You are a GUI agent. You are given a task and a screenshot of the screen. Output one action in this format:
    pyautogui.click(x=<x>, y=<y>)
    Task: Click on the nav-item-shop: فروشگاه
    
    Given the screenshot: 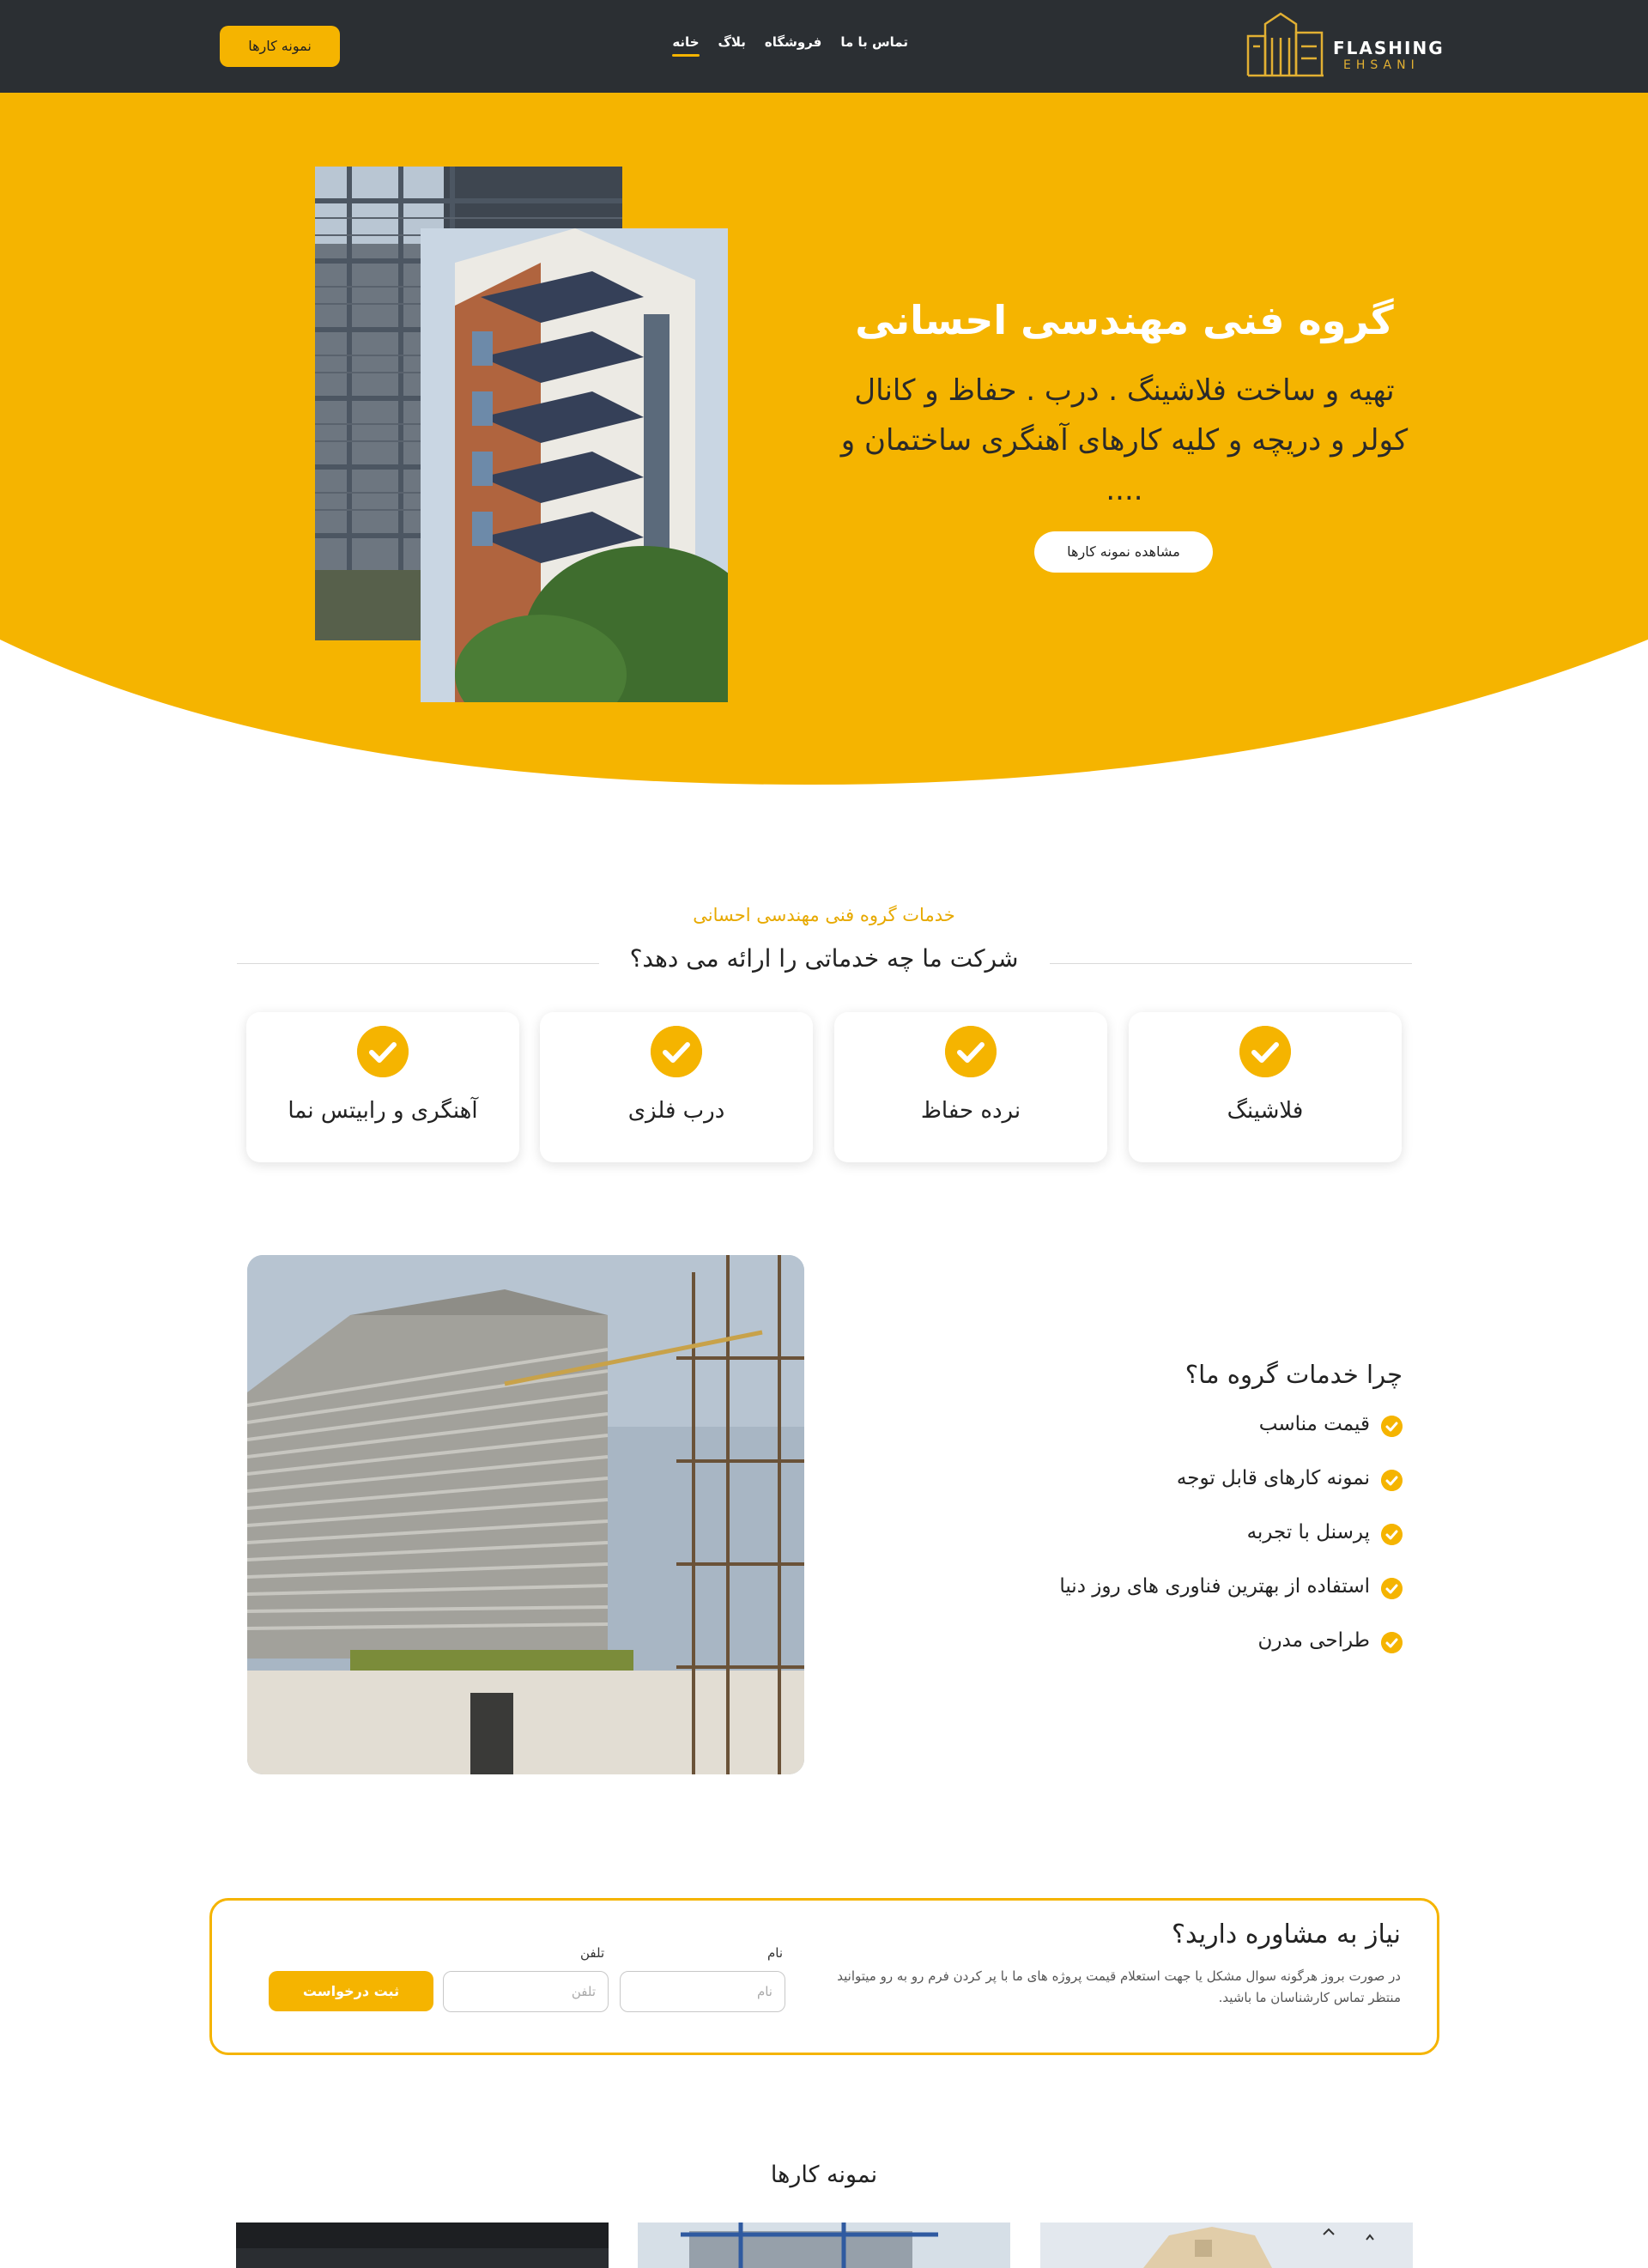 What is the action you would take?
    pyautogui.click(x=793, y=45)
    